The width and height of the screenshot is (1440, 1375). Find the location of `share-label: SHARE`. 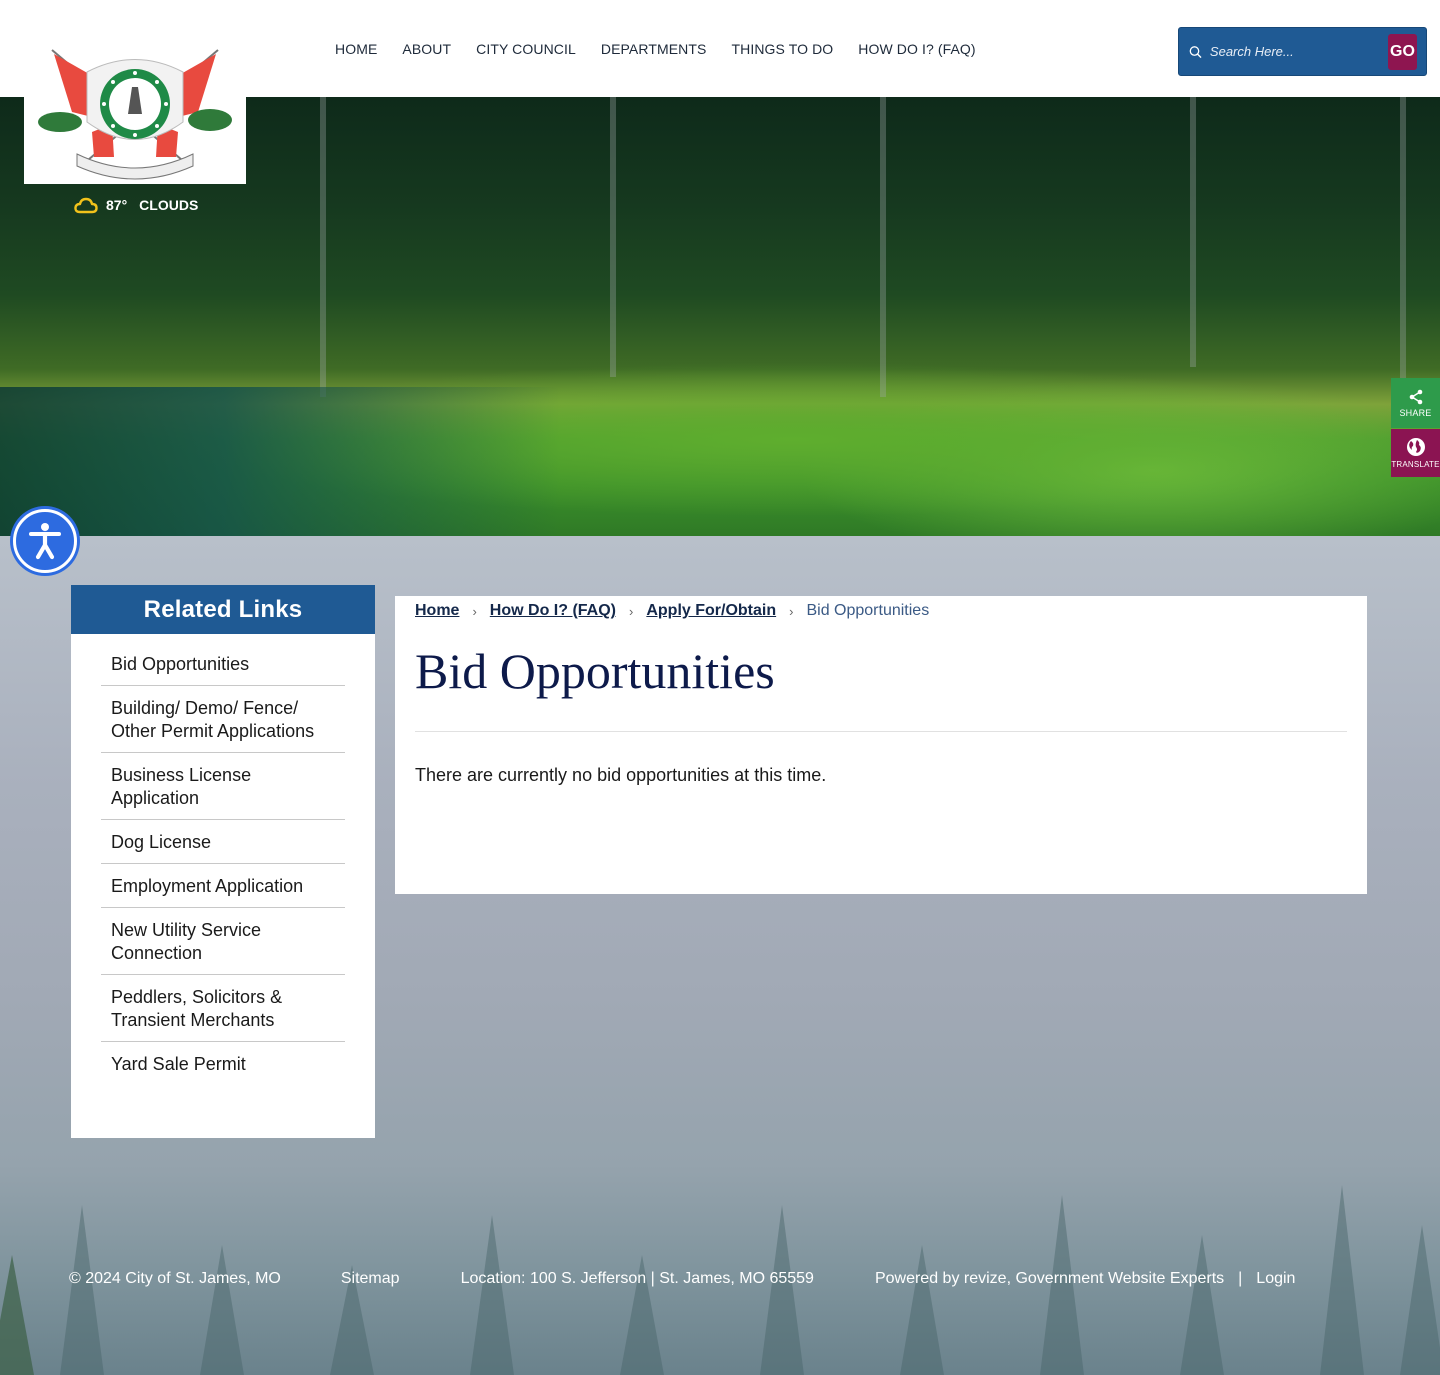

share-label: SHARE is located at coordinates (1415, 412).